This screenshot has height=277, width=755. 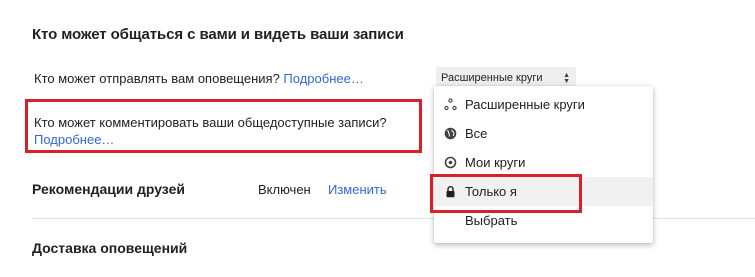 I want to click on only-me-highlight-box, so click(x=506, y=193).